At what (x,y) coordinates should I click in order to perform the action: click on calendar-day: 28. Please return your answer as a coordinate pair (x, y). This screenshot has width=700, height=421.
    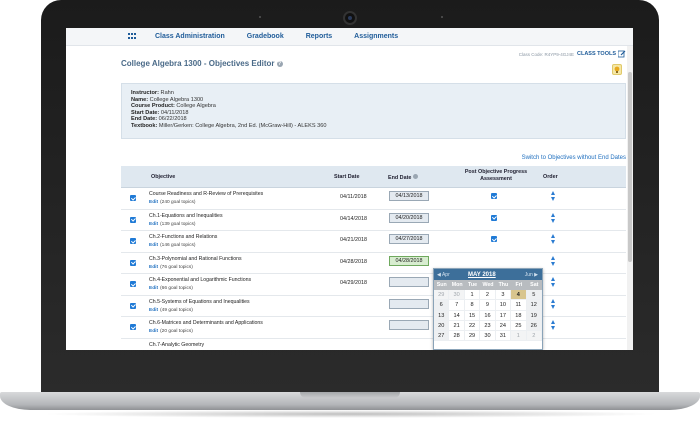
    Looking at the image, I should click on (457, 336).